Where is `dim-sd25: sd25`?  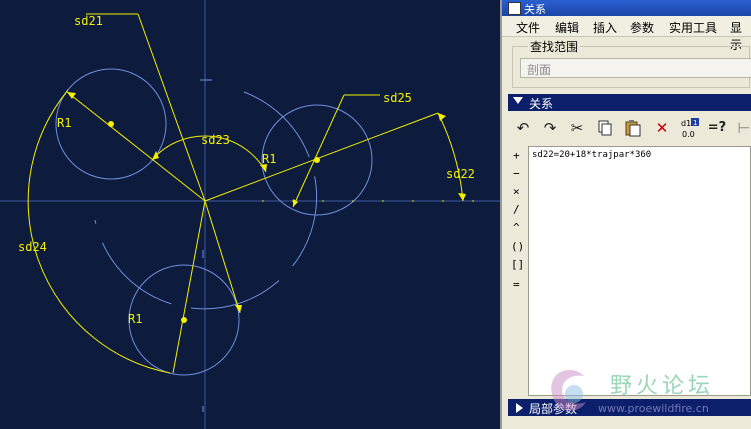
dim-sd25: sd25 is located at coordinates (397, 98).